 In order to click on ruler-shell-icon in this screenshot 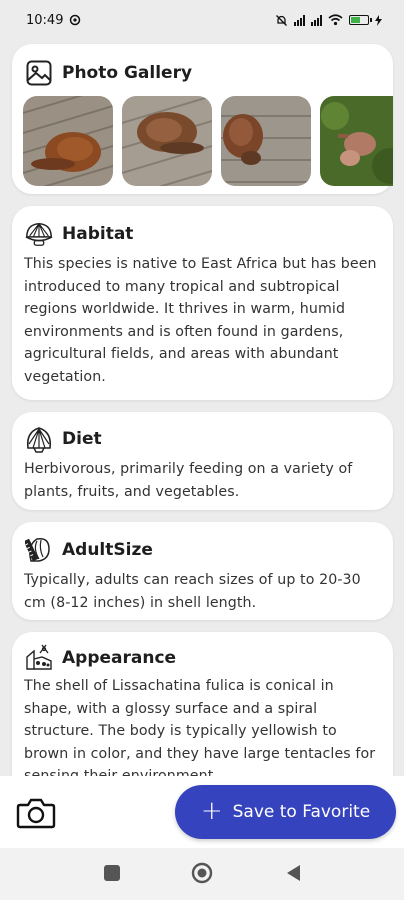, I will do `click(39, 550)`.